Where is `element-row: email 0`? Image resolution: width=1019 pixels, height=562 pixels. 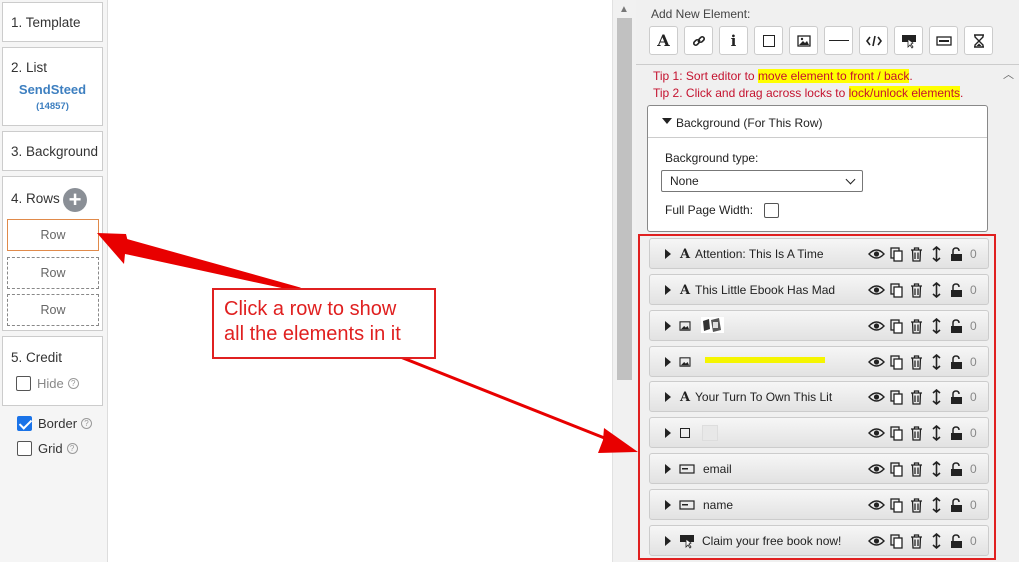 element-row: email 0 is located at coordinates (819, 468).